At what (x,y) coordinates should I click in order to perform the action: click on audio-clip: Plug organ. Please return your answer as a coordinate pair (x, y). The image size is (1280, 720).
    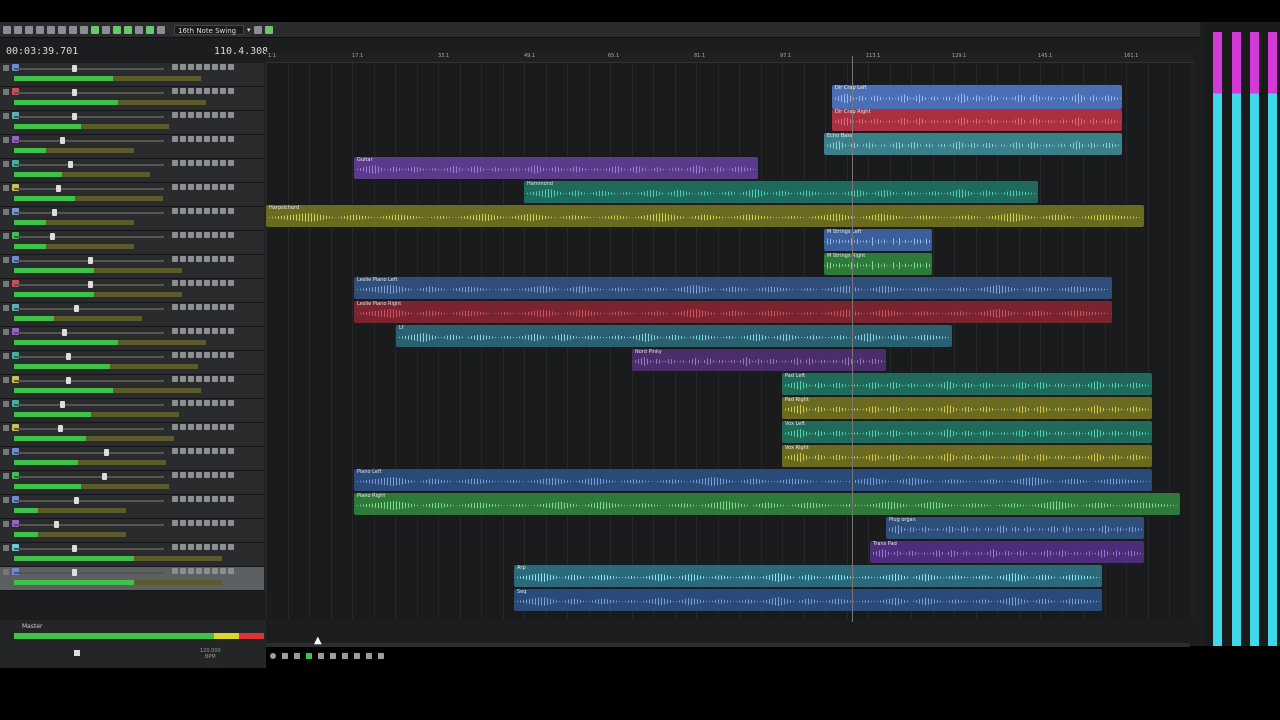
    Looking at the image, I should click on (1015, 528).